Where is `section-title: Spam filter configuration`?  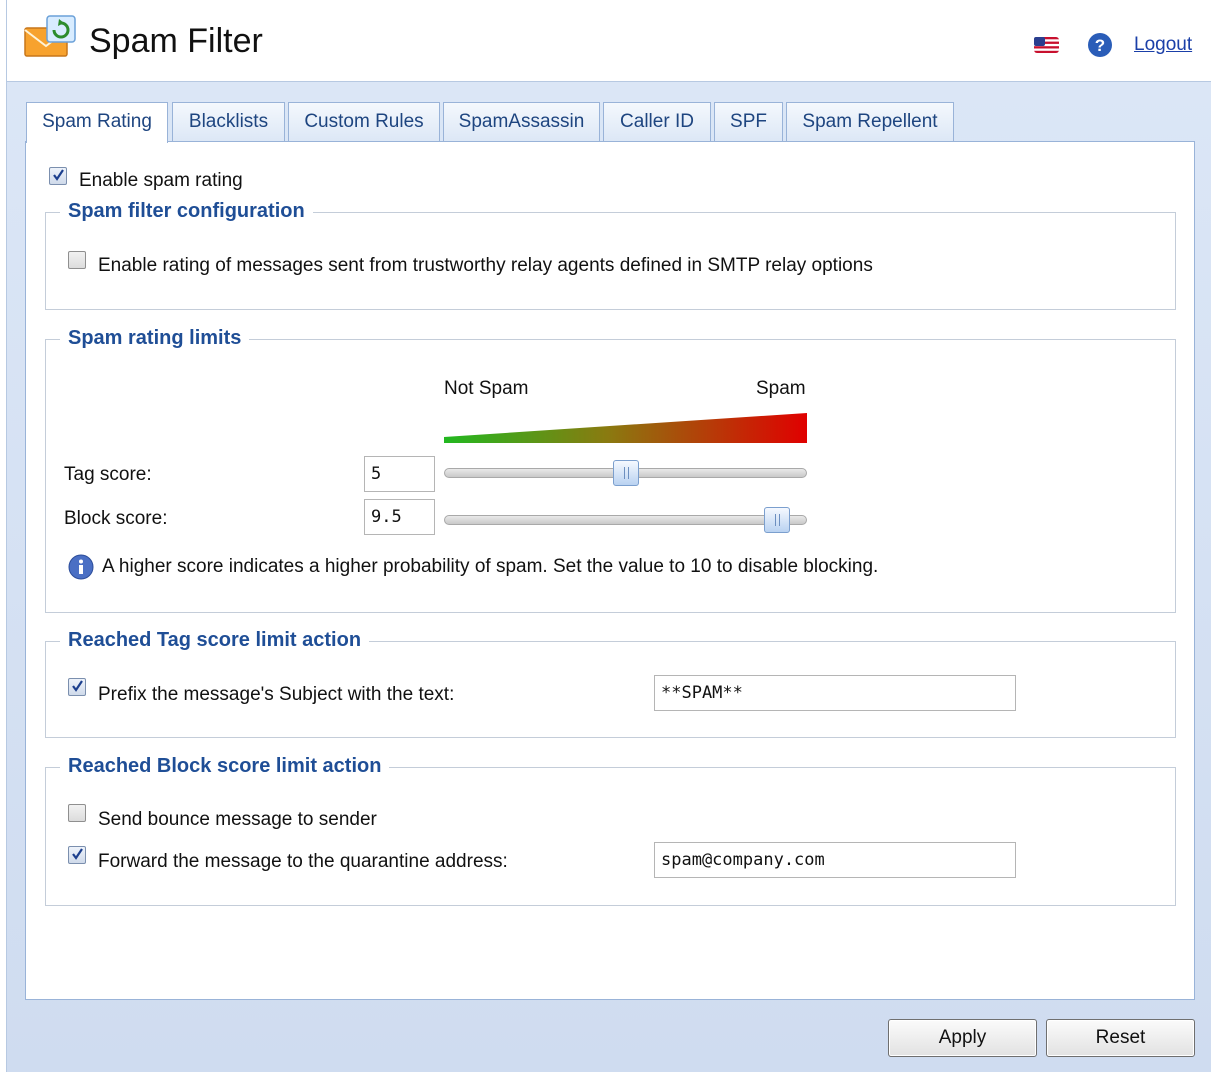 section-title: Spam filter configuration is located at coordinates (186, 211).